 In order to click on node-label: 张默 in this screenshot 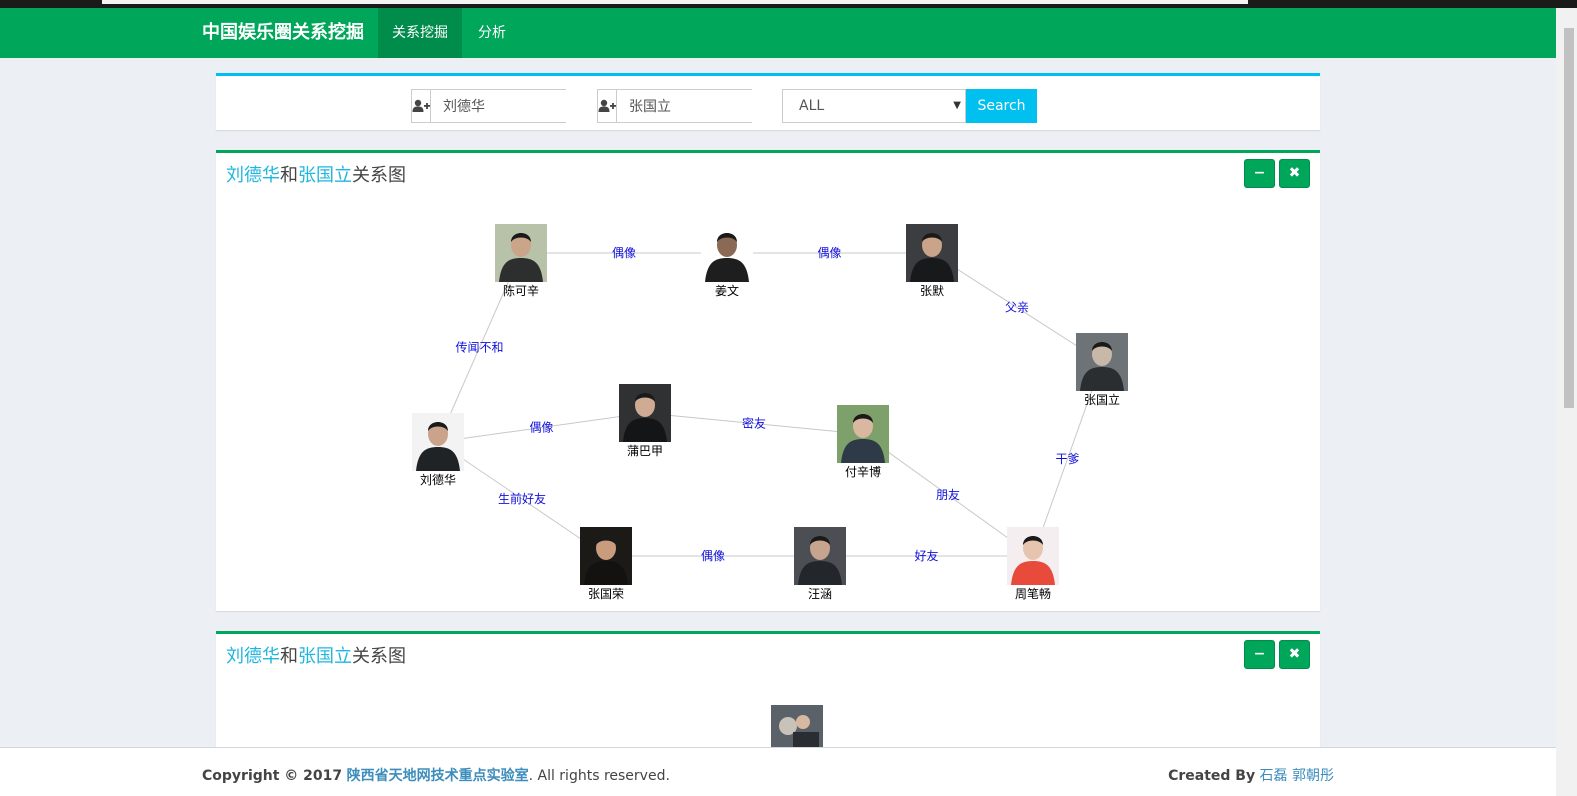, I will do `click(932, 290)`.